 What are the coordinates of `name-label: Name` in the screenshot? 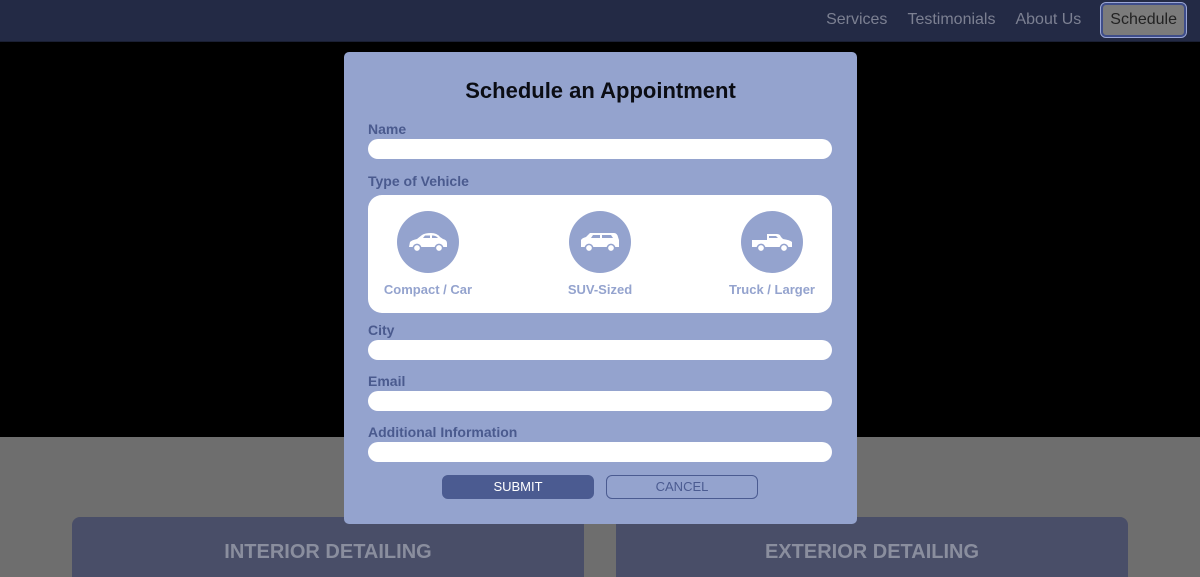 It's located at (387, 129).